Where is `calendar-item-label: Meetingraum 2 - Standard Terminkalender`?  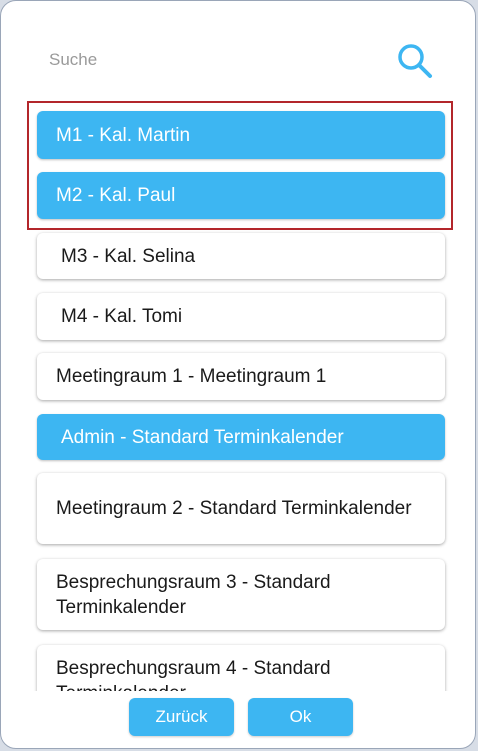
calendar-item-label: Meetingraum 2 - Standard Terminkalender is located at coordinates (234, 508).